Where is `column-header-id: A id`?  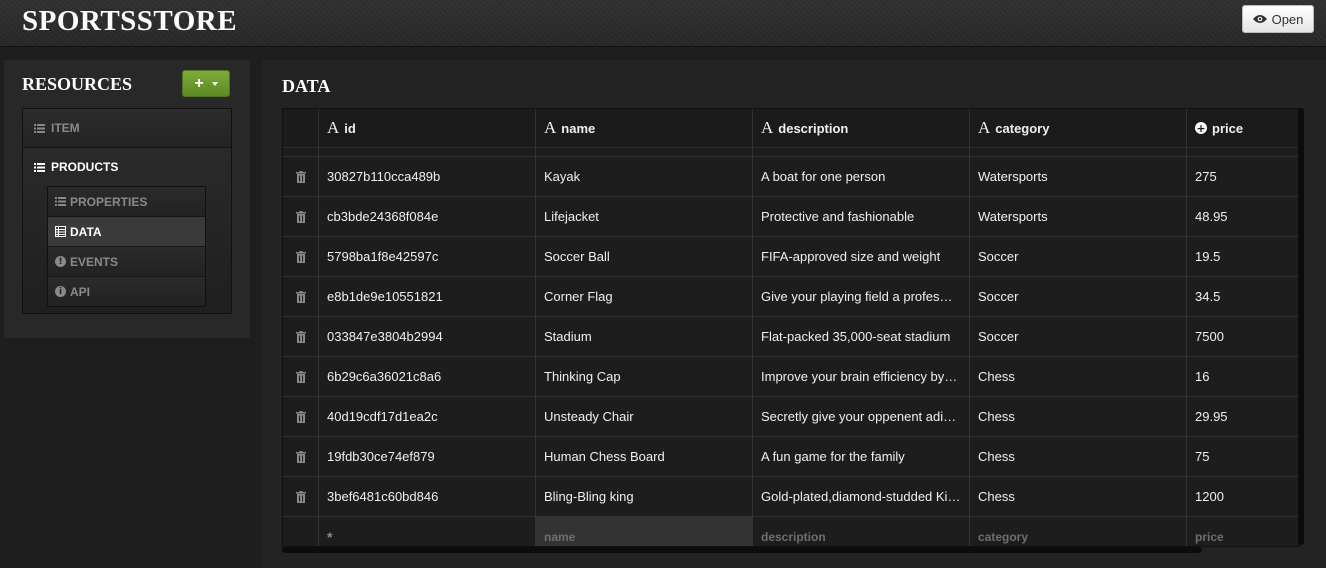 column-header-id: A id is located at coordinates (427, 128).